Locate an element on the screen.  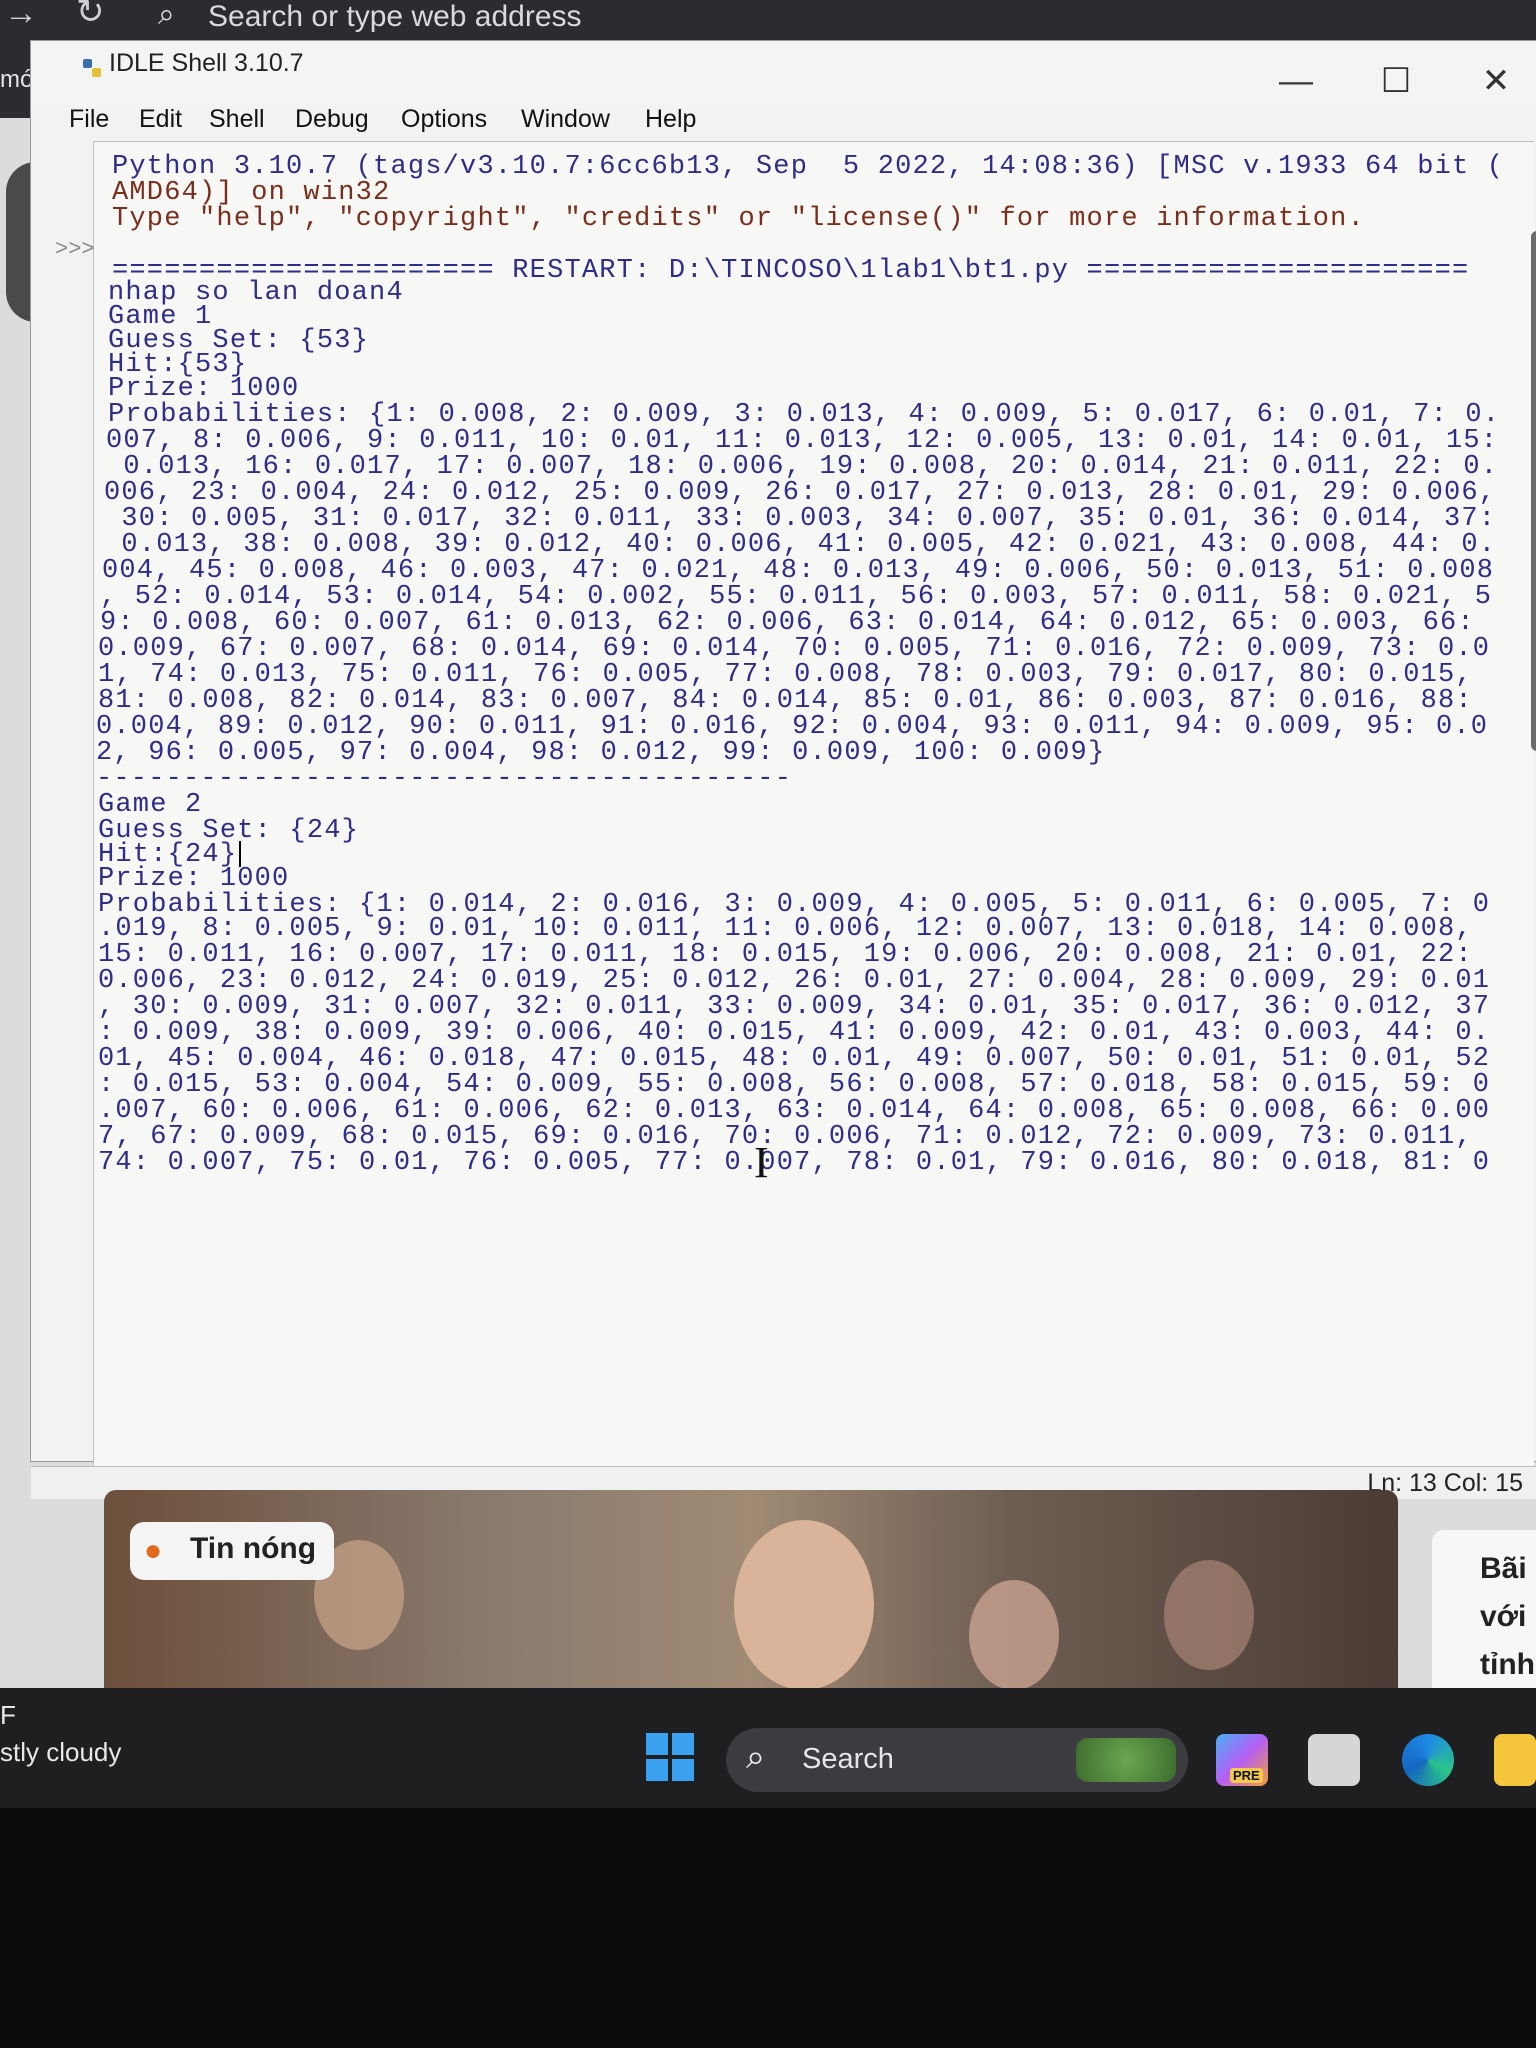
menu-help: Help is located at coordinates (670, 119).